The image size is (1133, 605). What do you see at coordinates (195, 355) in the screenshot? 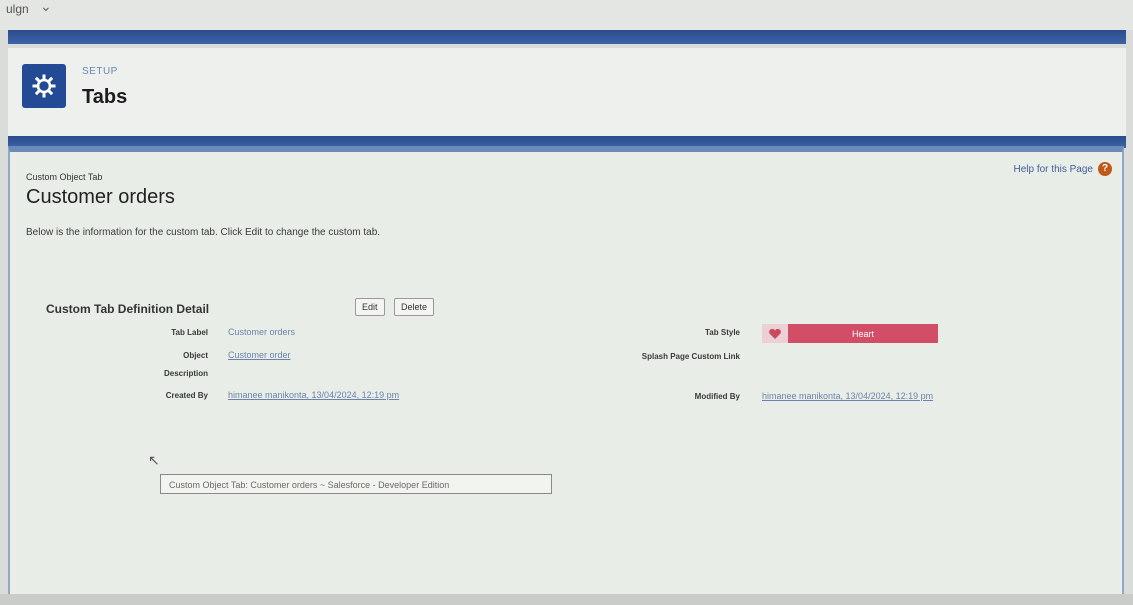
I see `object-label: Object` at bounding box center [195, 355].